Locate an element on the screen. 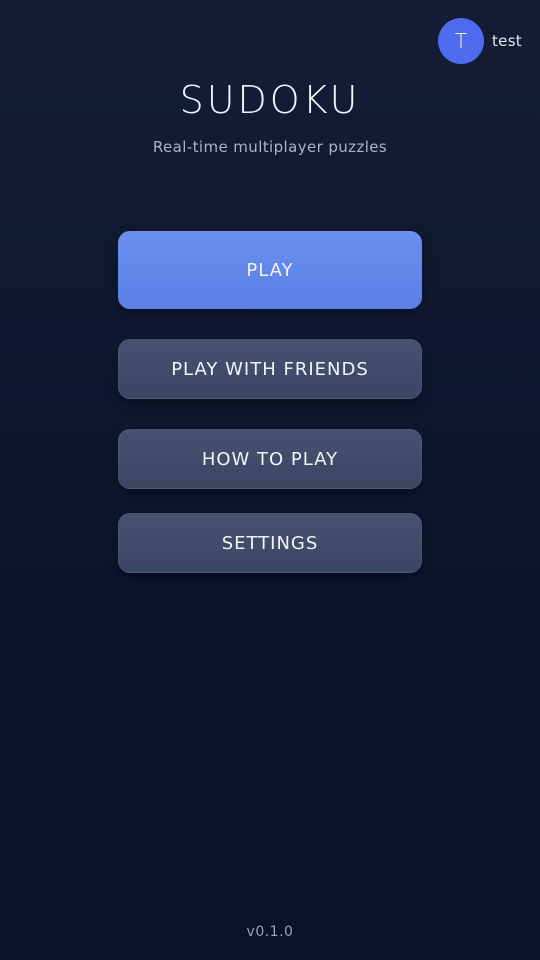  settings-button: SETTINGS is located at coordinates (270, 543).